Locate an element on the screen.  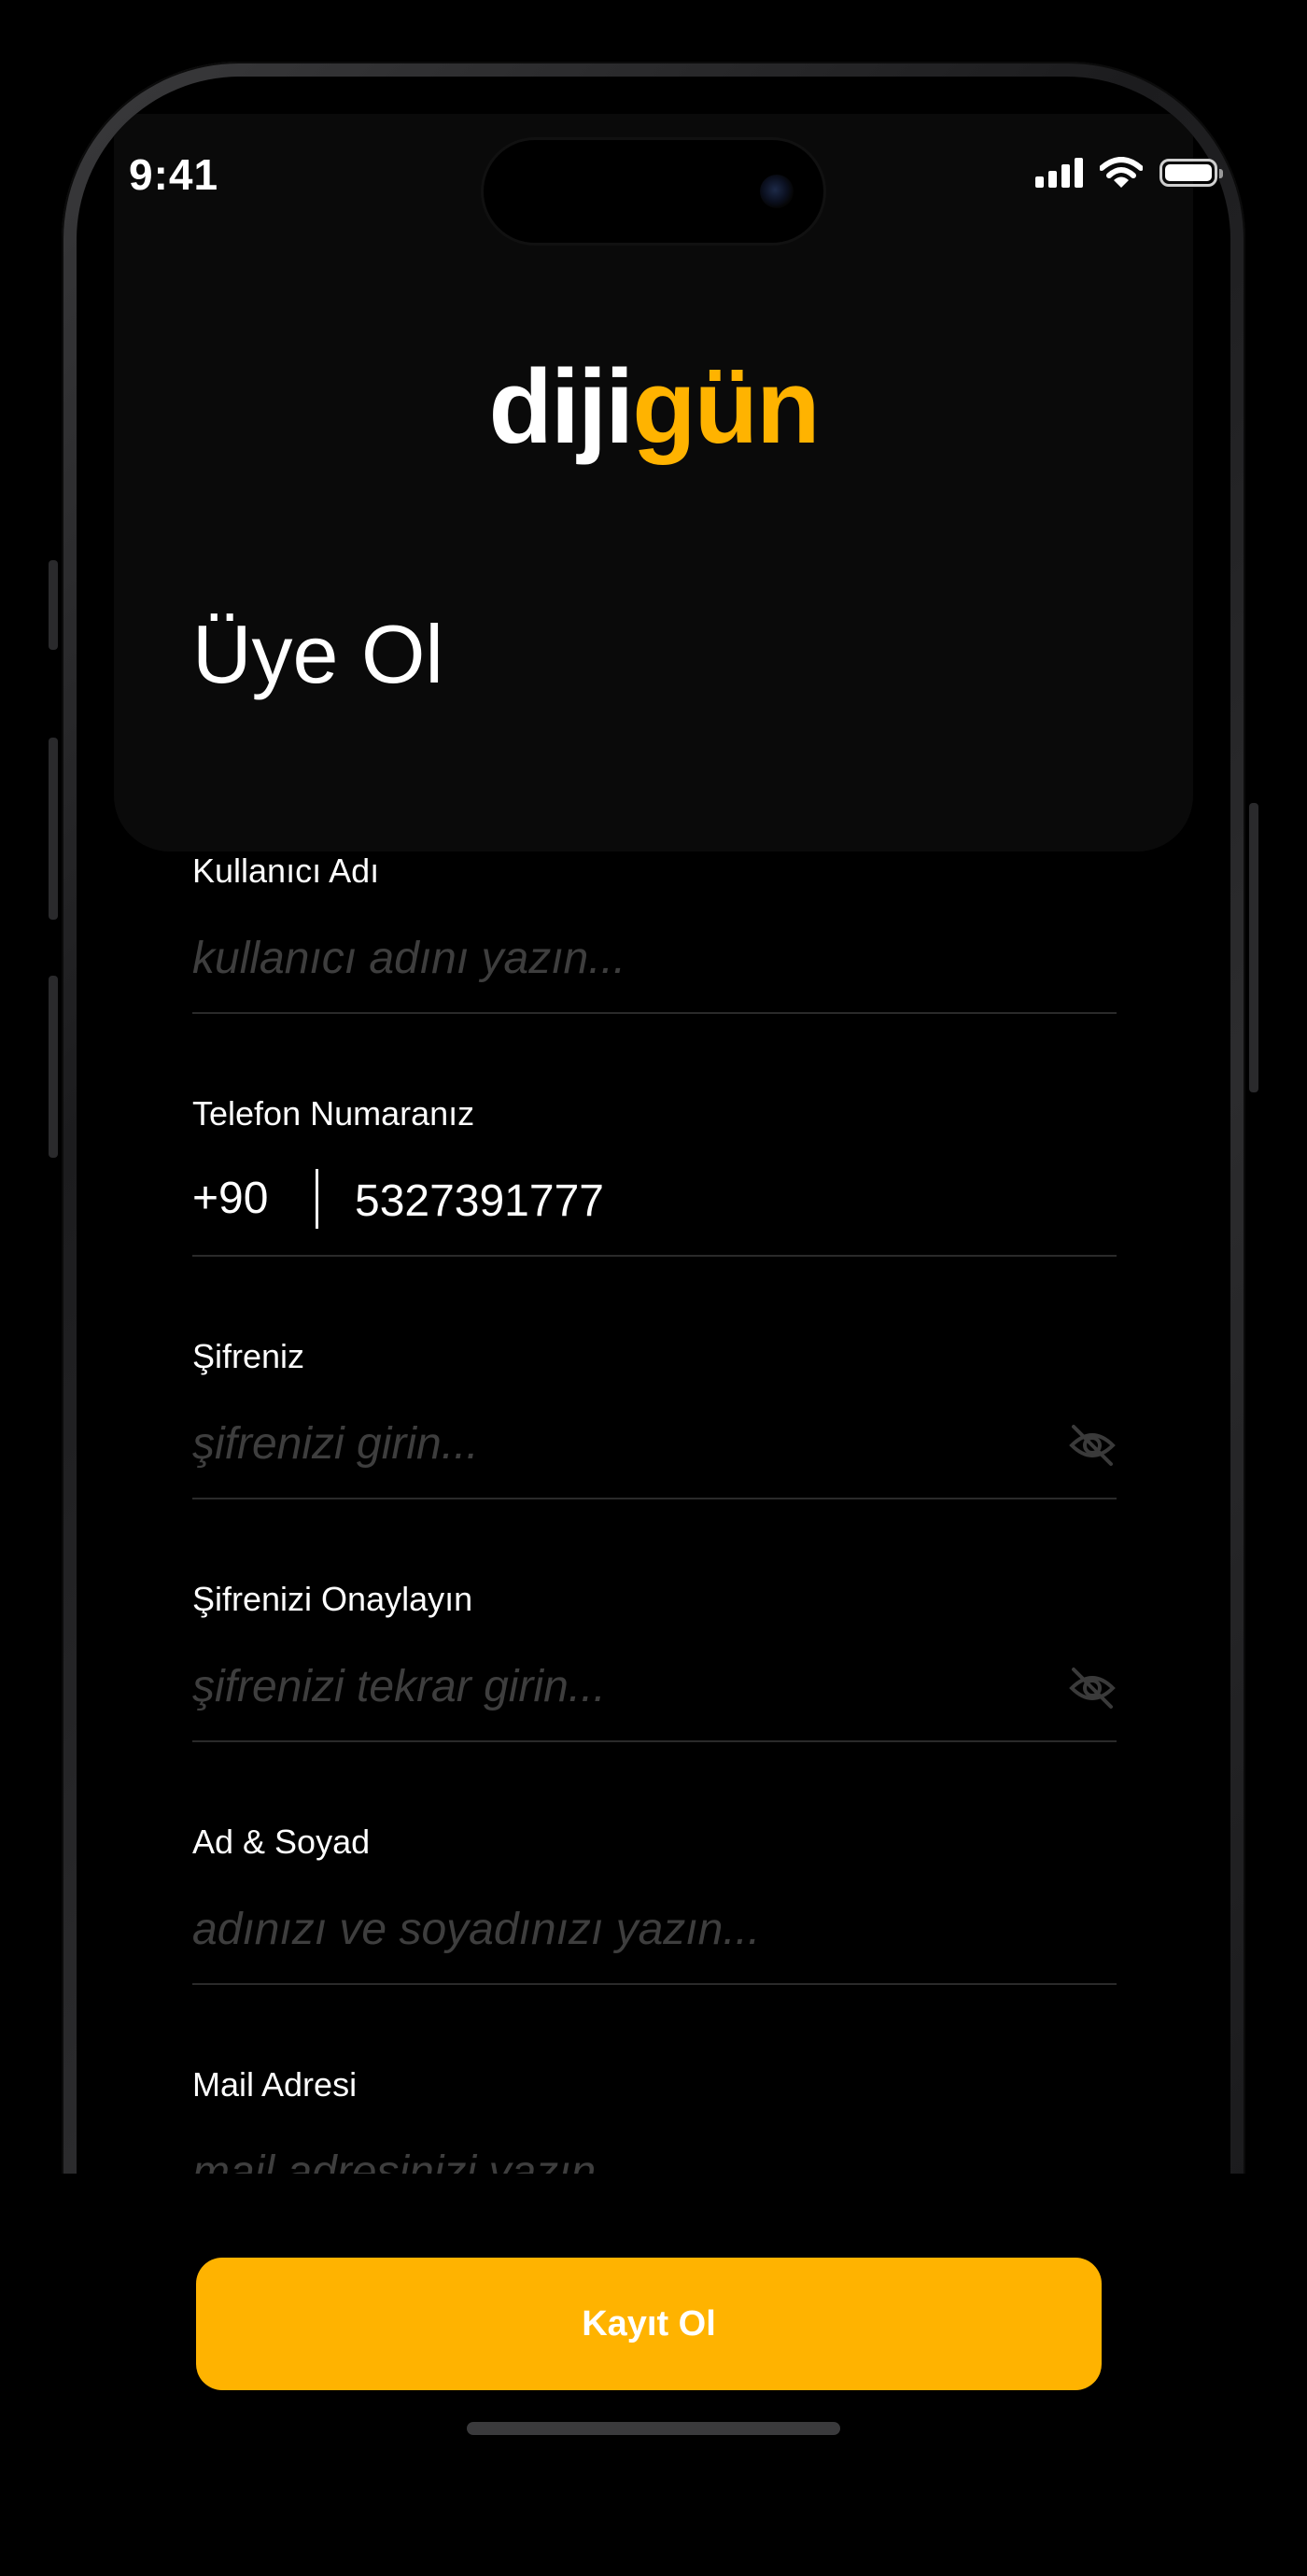
brand-logo: dijigün is located at coordinates (654, 407).